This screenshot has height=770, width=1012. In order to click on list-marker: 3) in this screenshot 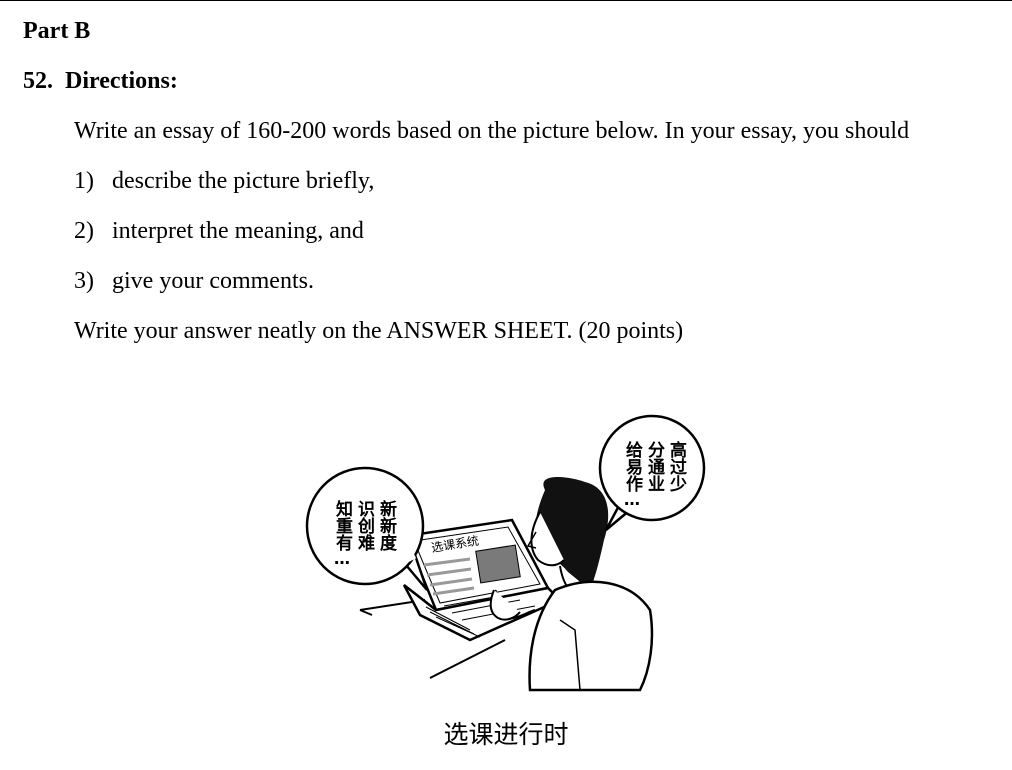, I will do `click(84, 281)`.